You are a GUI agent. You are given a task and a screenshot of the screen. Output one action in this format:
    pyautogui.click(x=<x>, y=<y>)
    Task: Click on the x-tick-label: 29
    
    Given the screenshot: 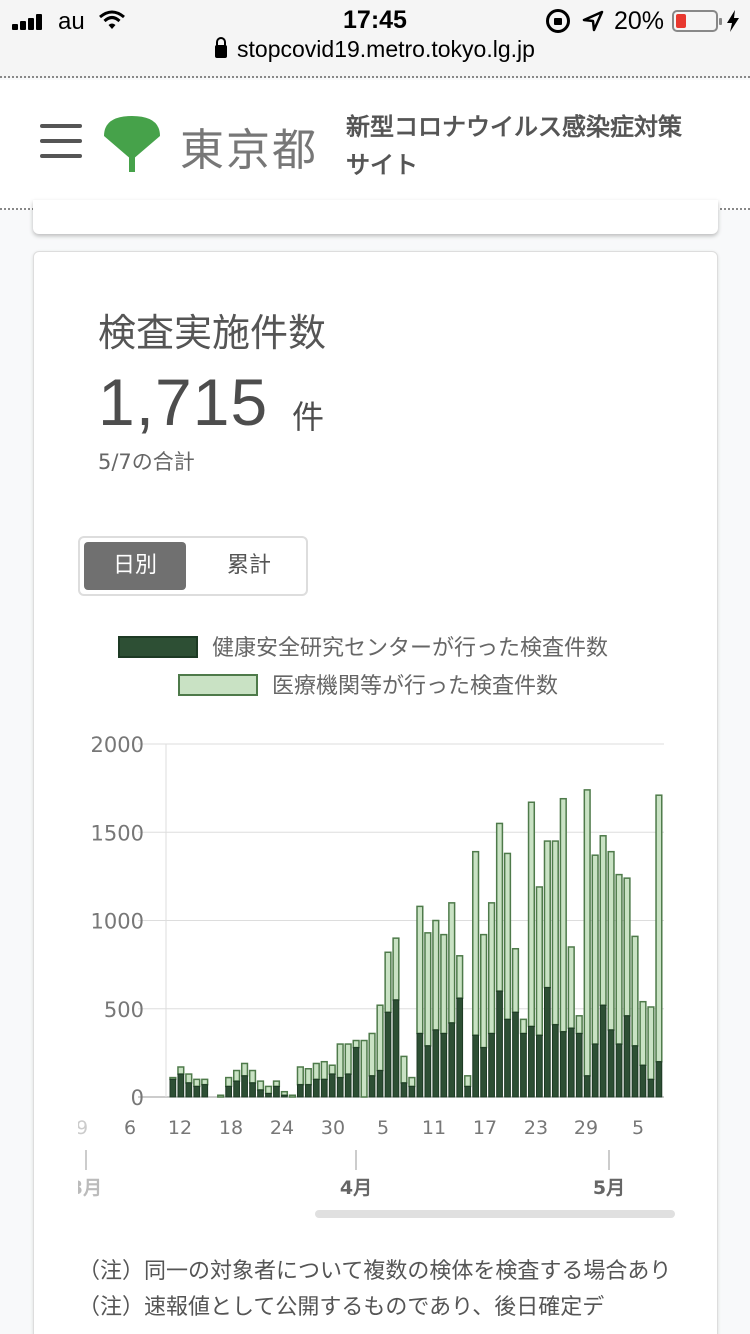 What is the action you would take?
    pyautogui.click(x=586, y=1128)
    